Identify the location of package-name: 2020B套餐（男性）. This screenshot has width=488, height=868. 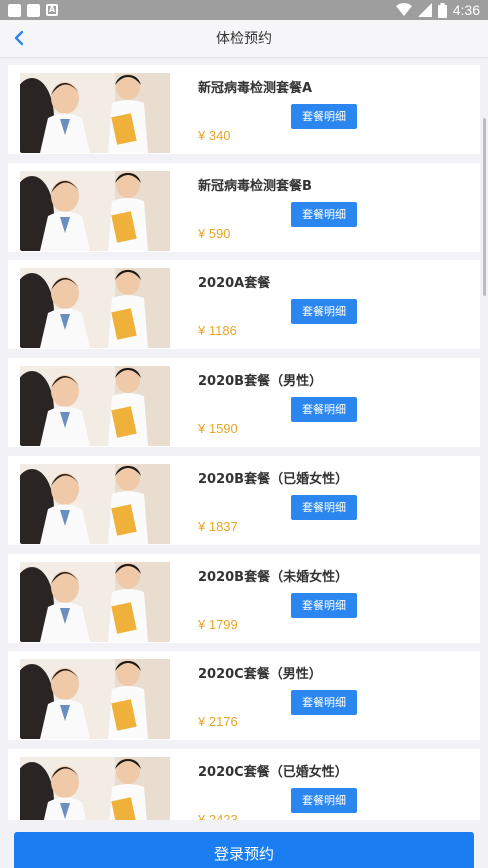
(260, 382).